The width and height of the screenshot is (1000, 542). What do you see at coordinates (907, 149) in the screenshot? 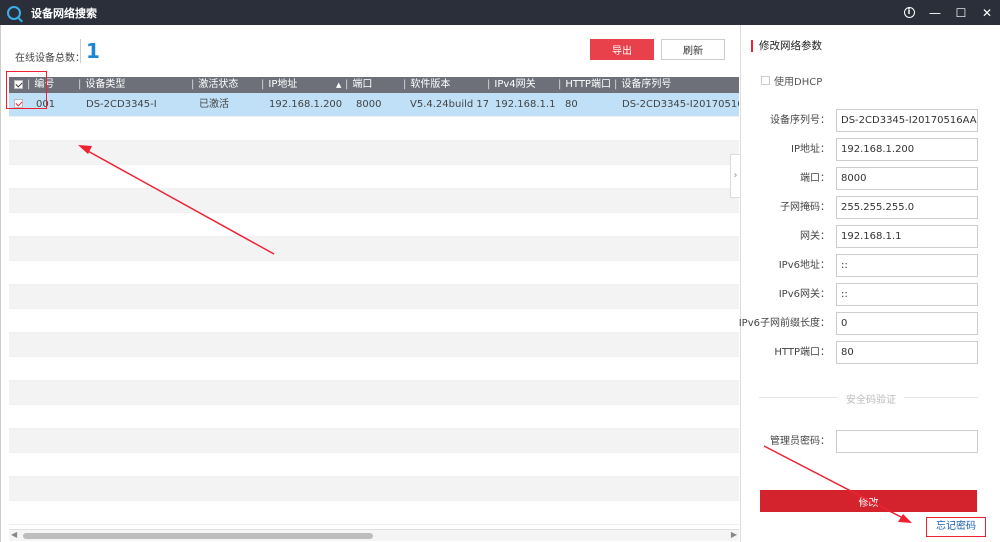
I see `ip-field: 192.168.1.200` at bounding box center [907, 149].